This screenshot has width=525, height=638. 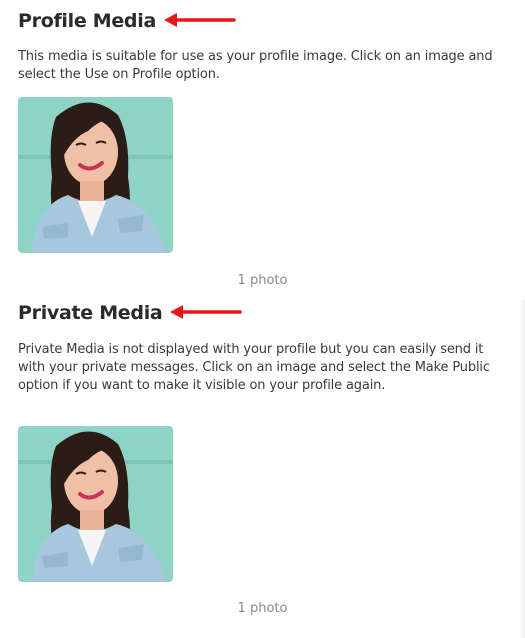 I want to click on private-media-title: Private Media, so click(x=90, y=313).